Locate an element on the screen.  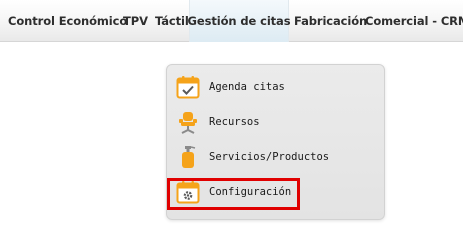
dropdown-item-agenda-citas: Agenda citas is located at coordinates (275, 87).